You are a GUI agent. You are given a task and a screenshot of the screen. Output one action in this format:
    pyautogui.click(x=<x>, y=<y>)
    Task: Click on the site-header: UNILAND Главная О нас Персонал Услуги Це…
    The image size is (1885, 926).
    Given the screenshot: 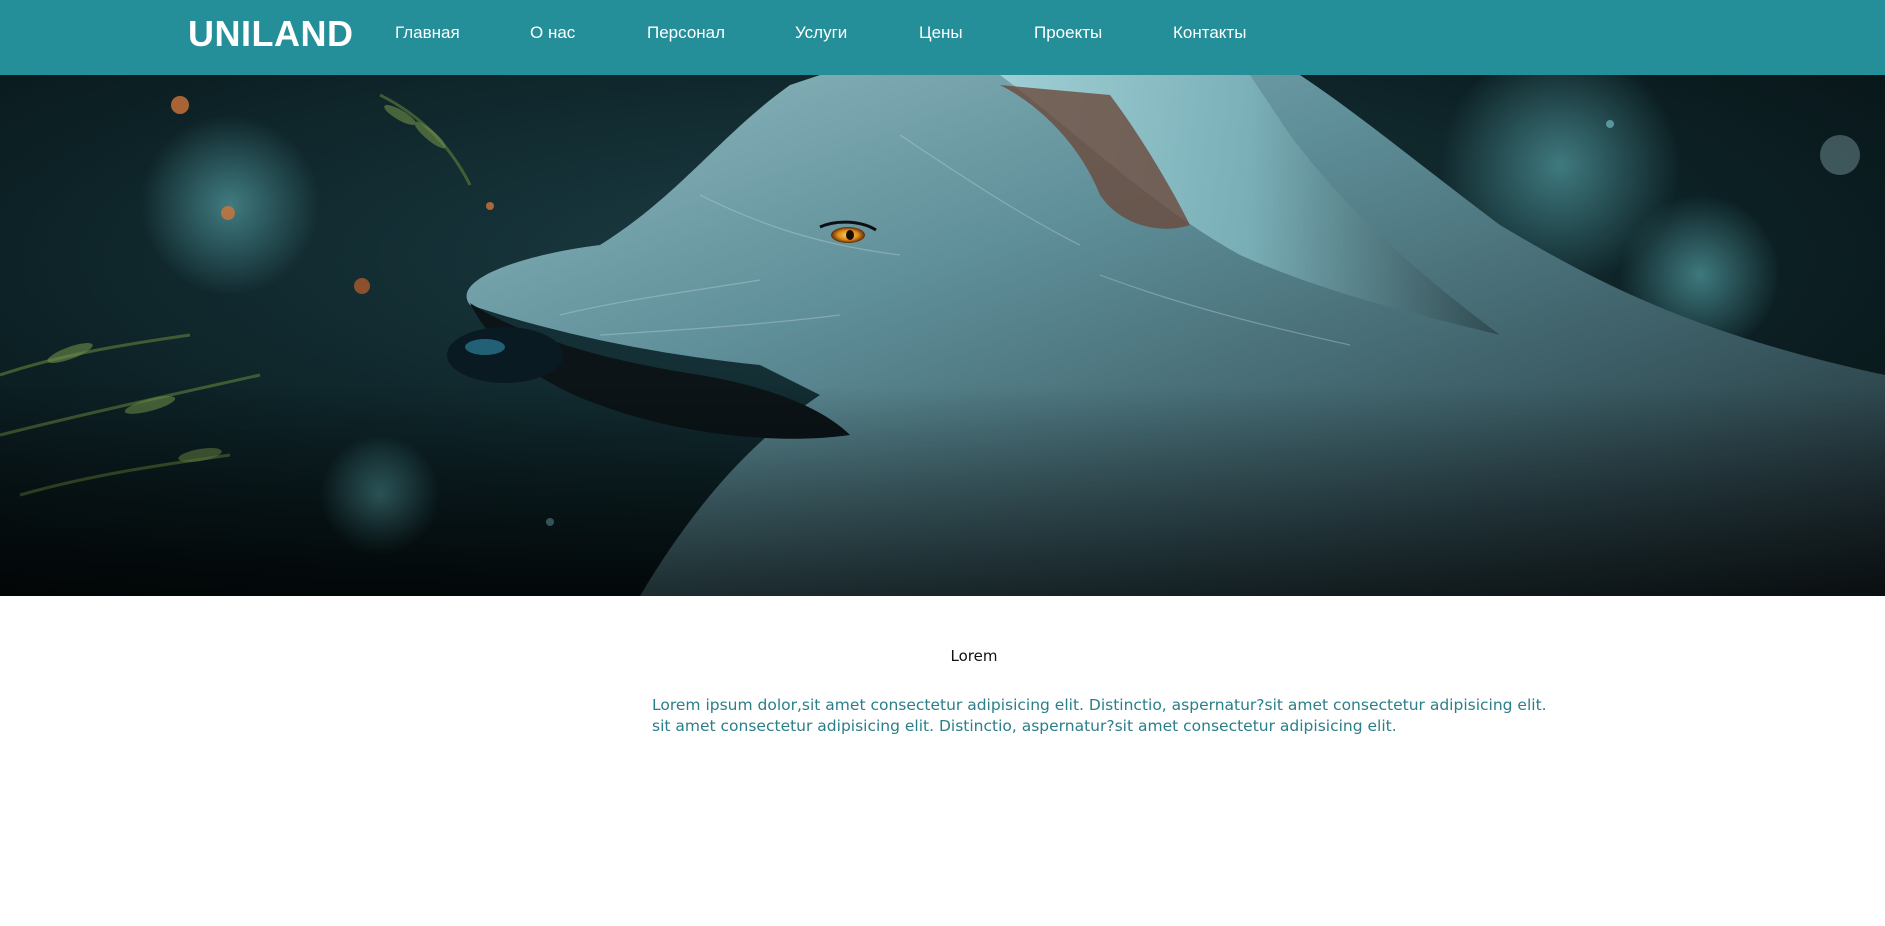 What is the action you would take?
    pyautogui.click(x=942, y=37)
    